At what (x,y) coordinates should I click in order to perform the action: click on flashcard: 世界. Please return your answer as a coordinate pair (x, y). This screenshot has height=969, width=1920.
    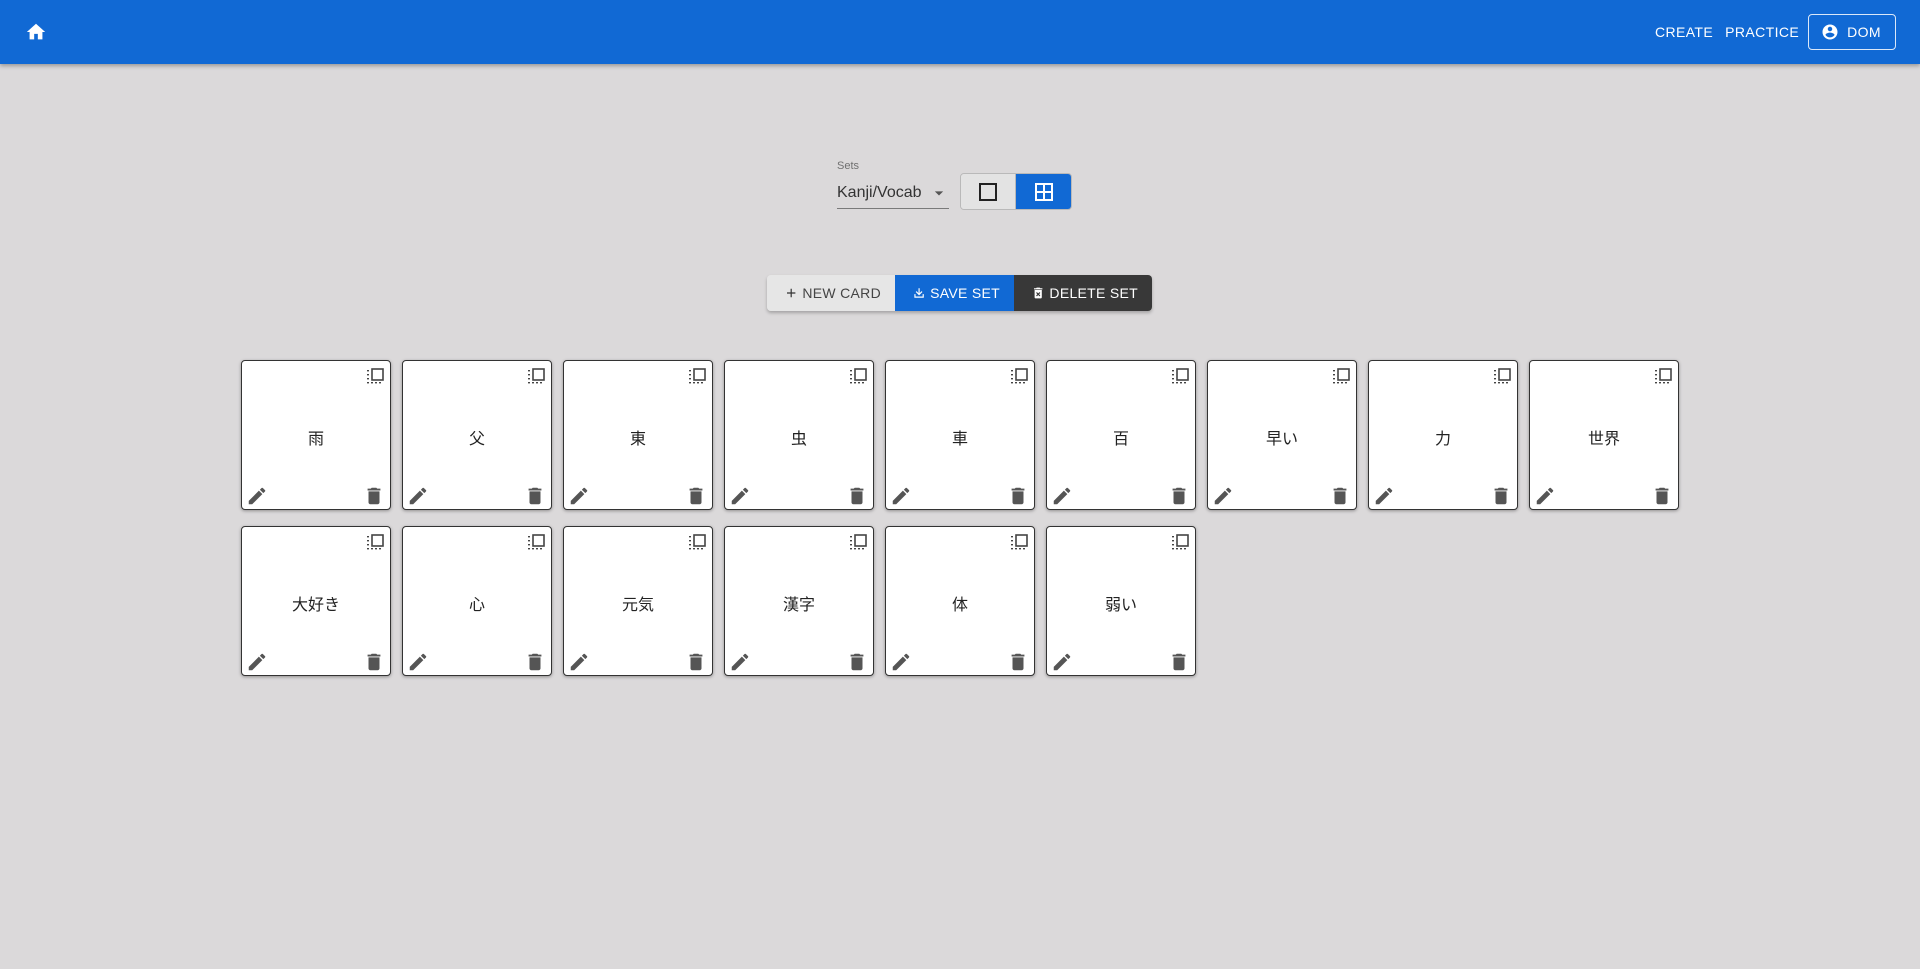
    Looking at the image, I should click on (1604, 435).